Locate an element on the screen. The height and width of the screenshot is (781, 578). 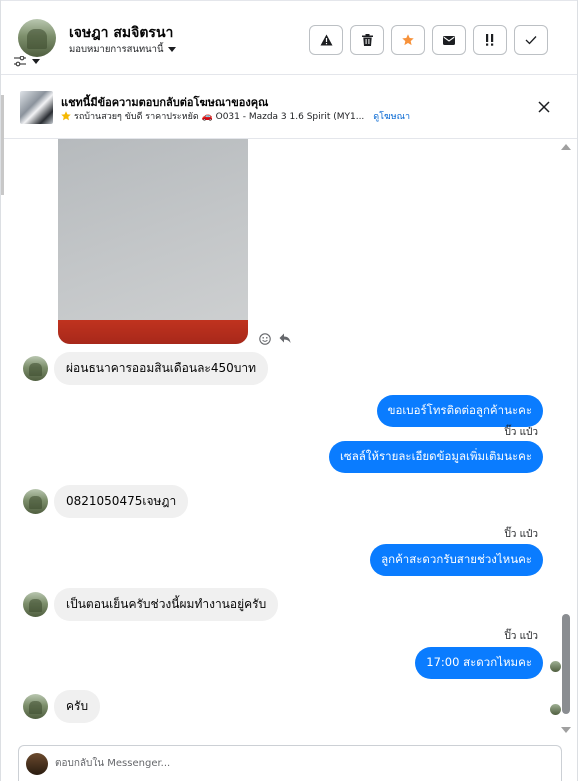
delete-button is located at coordinates (367, 40).